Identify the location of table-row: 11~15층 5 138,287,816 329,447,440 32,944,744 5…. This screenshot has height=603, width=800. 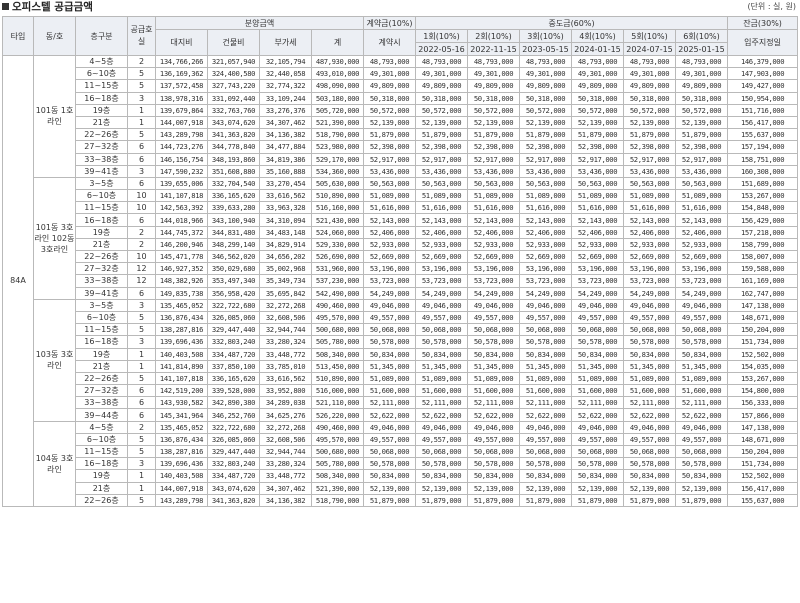
(401, 451).